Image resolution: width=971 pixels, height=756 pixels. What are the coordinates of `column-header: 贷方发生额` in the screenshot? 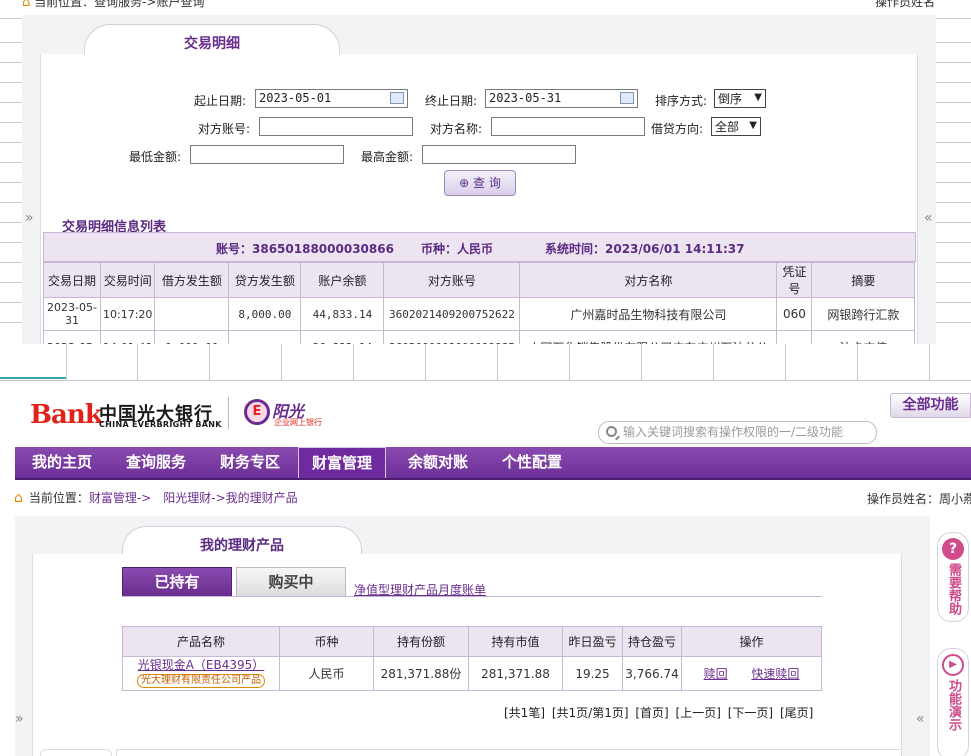 It's located at (265, 280).